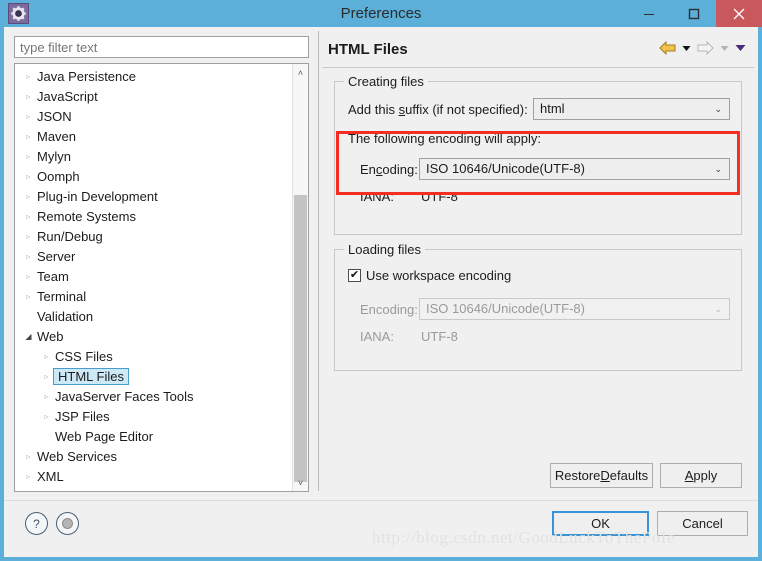 This screenshot has width=762, height=561. Describe the element at coordinates (154, 176) in the screenshot. I see `tree-item-oomph: ▹ Oomph` at that location.